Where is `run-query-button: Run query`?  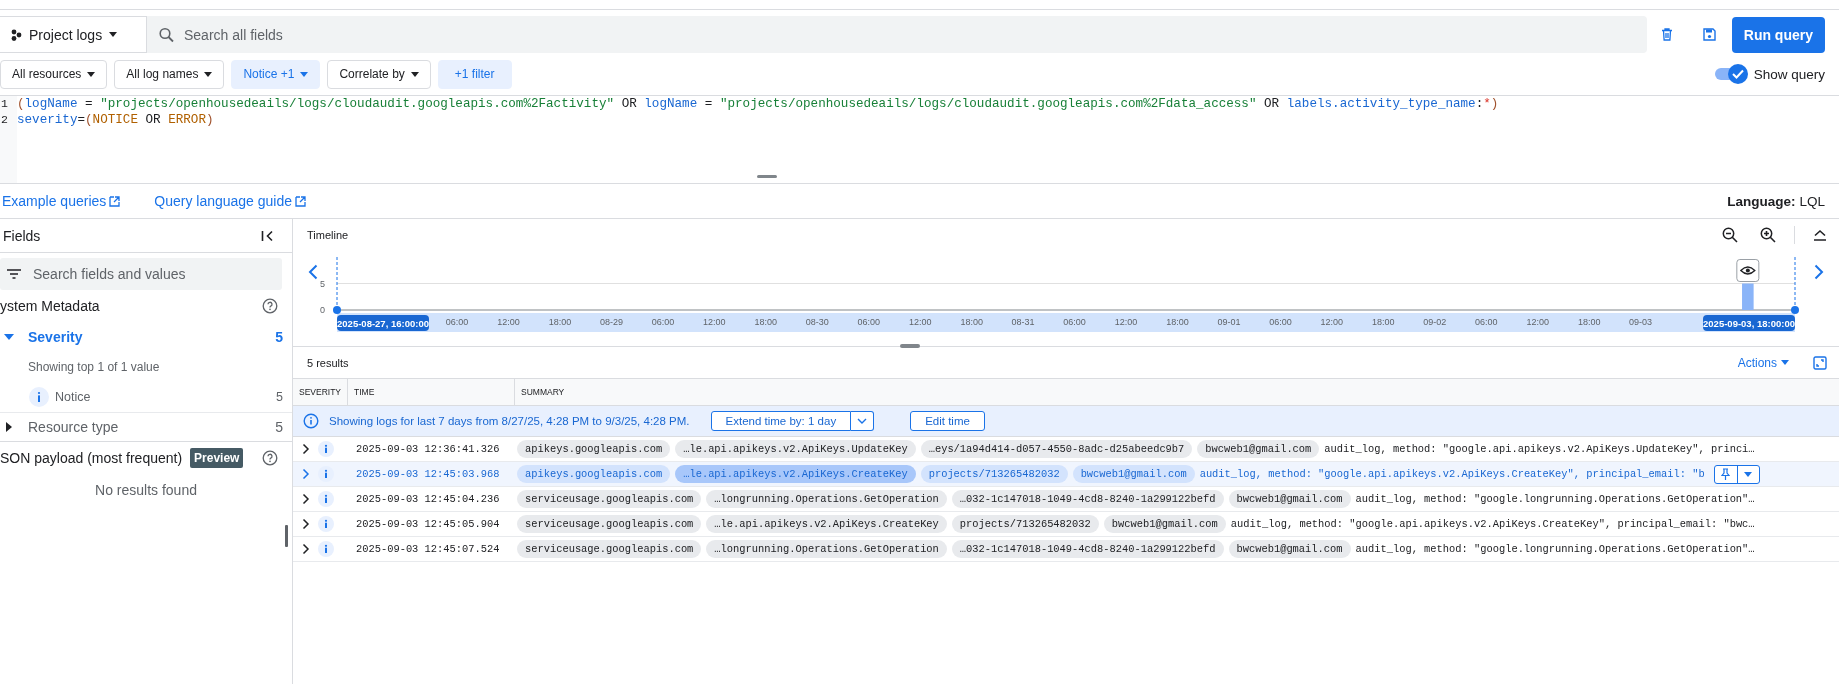 run-query-button: Run query is located at coordinates (1778, 34).